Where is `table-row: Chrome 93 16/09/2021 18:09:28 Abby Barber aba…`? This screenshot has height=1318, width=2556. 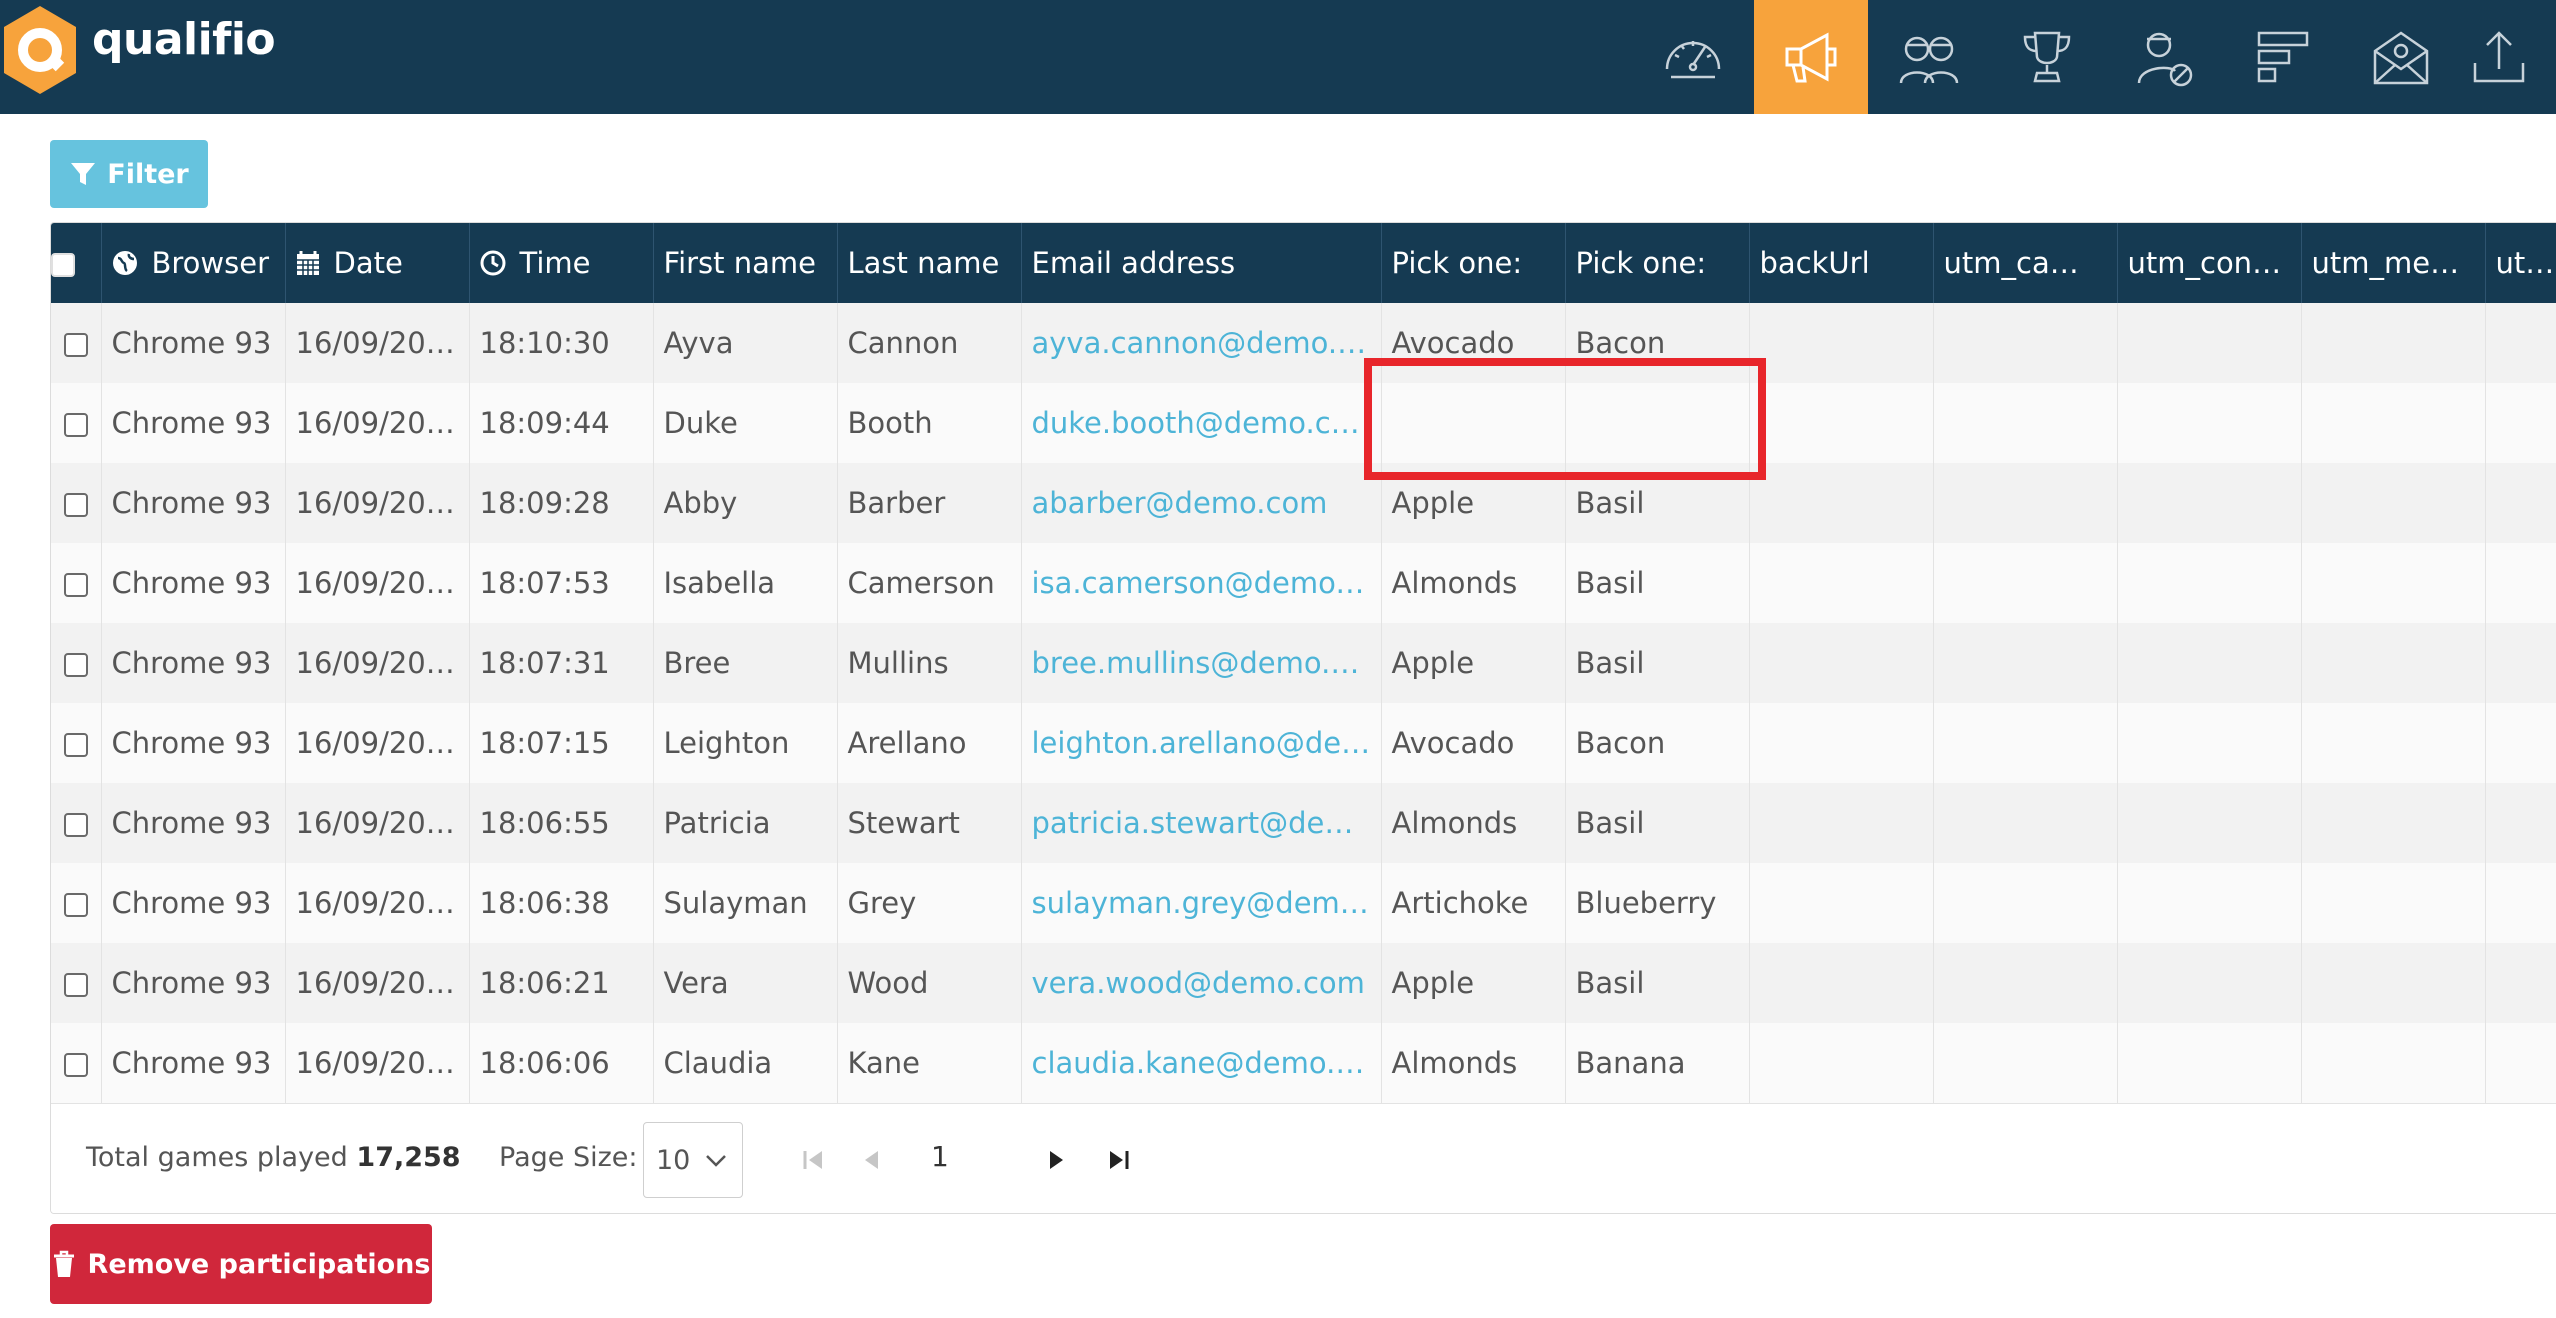
table-row: Chrome 93 16/09/2021 18:09:28 Abby Barber aba… is located at coordinates (1303, 503).